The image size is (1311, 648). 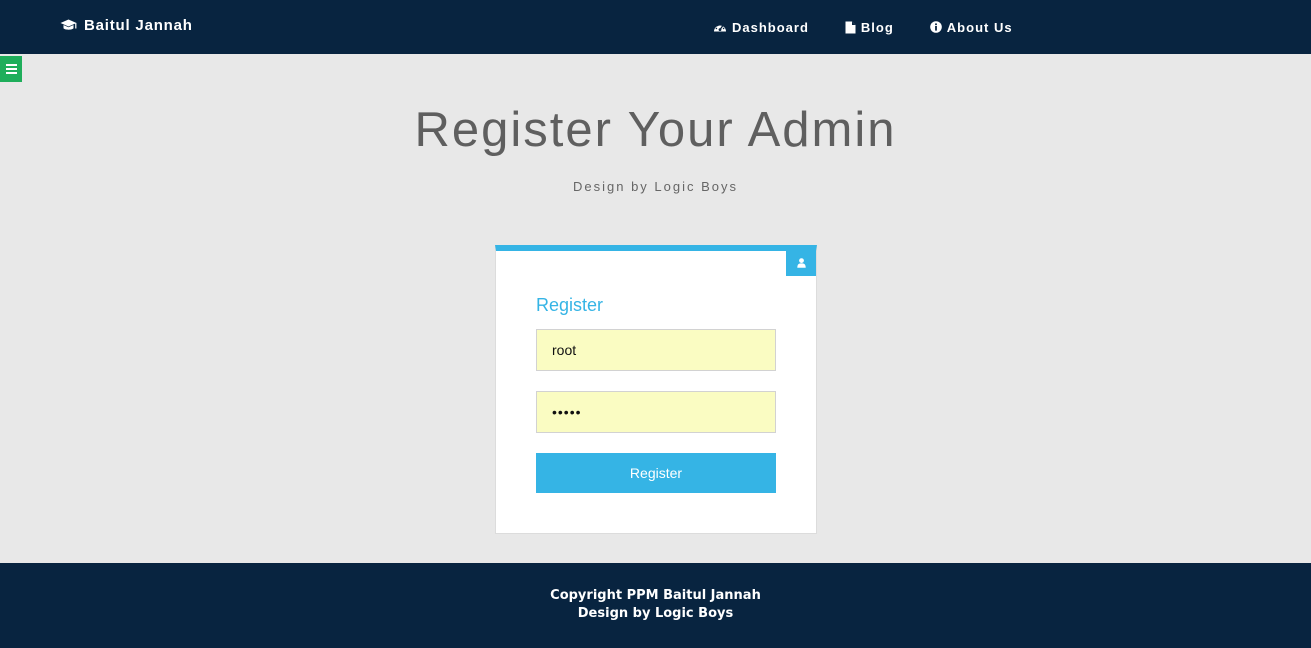 I want to click on brand-link: Baitul Jannah, so click(x=126, y=25).